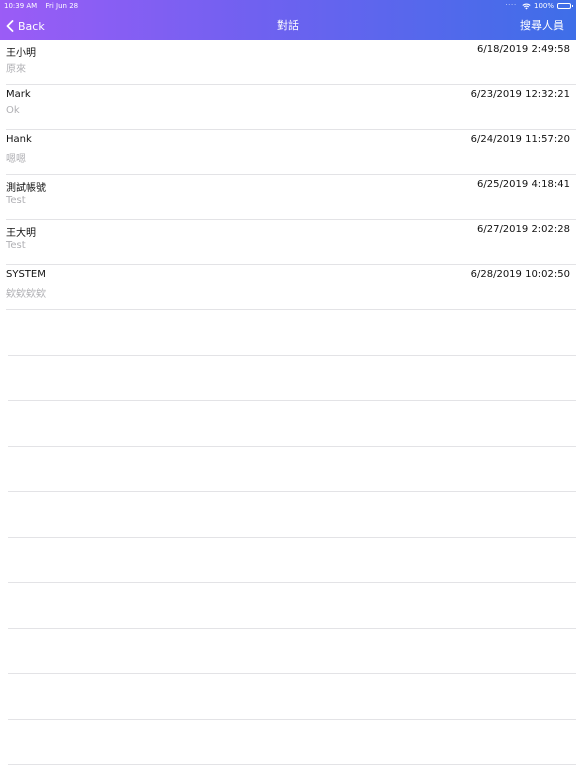  I want to click on page-title: 對話, so click(288, 25).